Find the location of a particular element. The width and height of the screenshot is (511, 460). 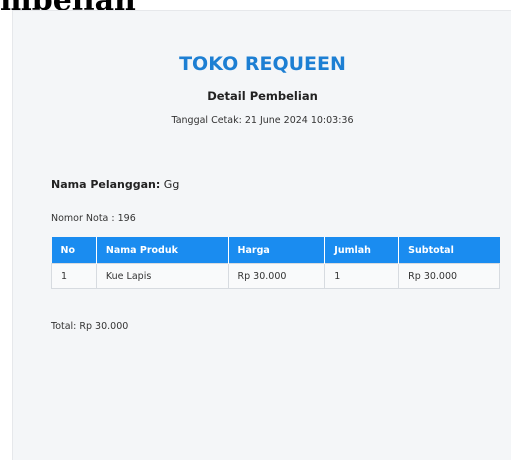

table-header-row: No Nama Produk Harga Jumlah Subtotal is located at coordinates (275, 250).